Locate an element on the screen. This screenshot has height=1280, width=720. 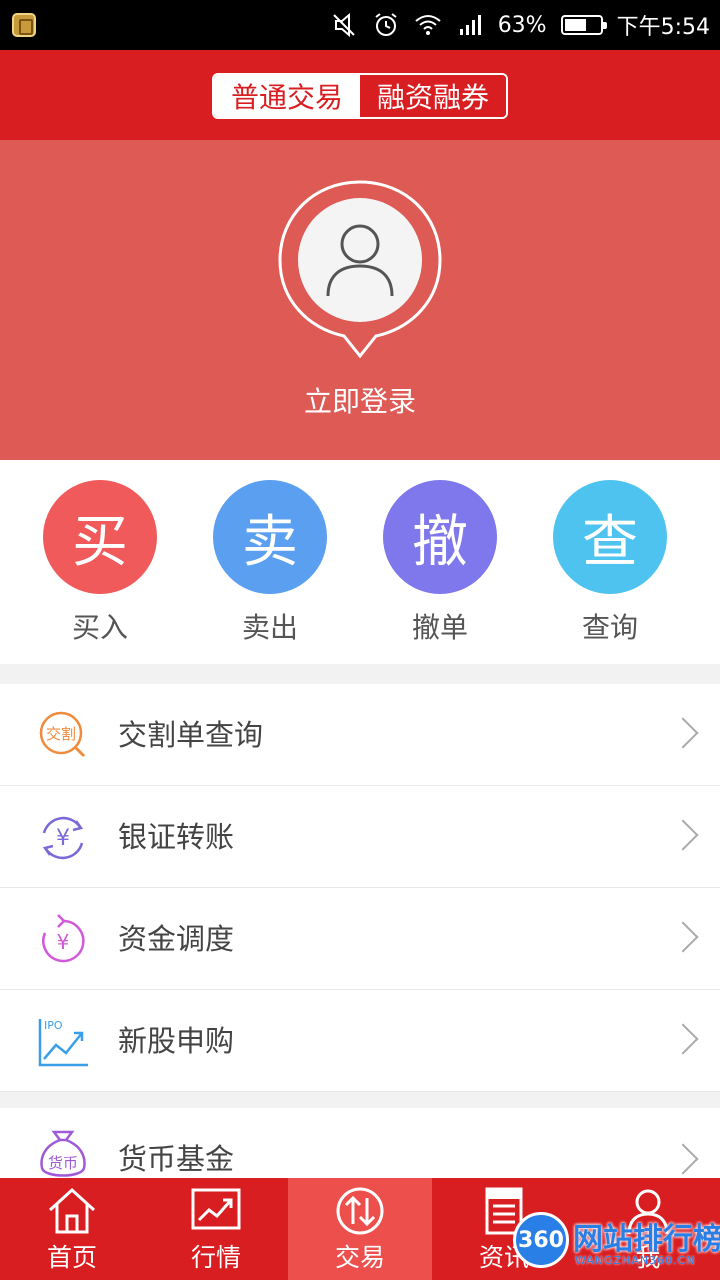
svg-text: IPO is located at coordinates (53, 1025).